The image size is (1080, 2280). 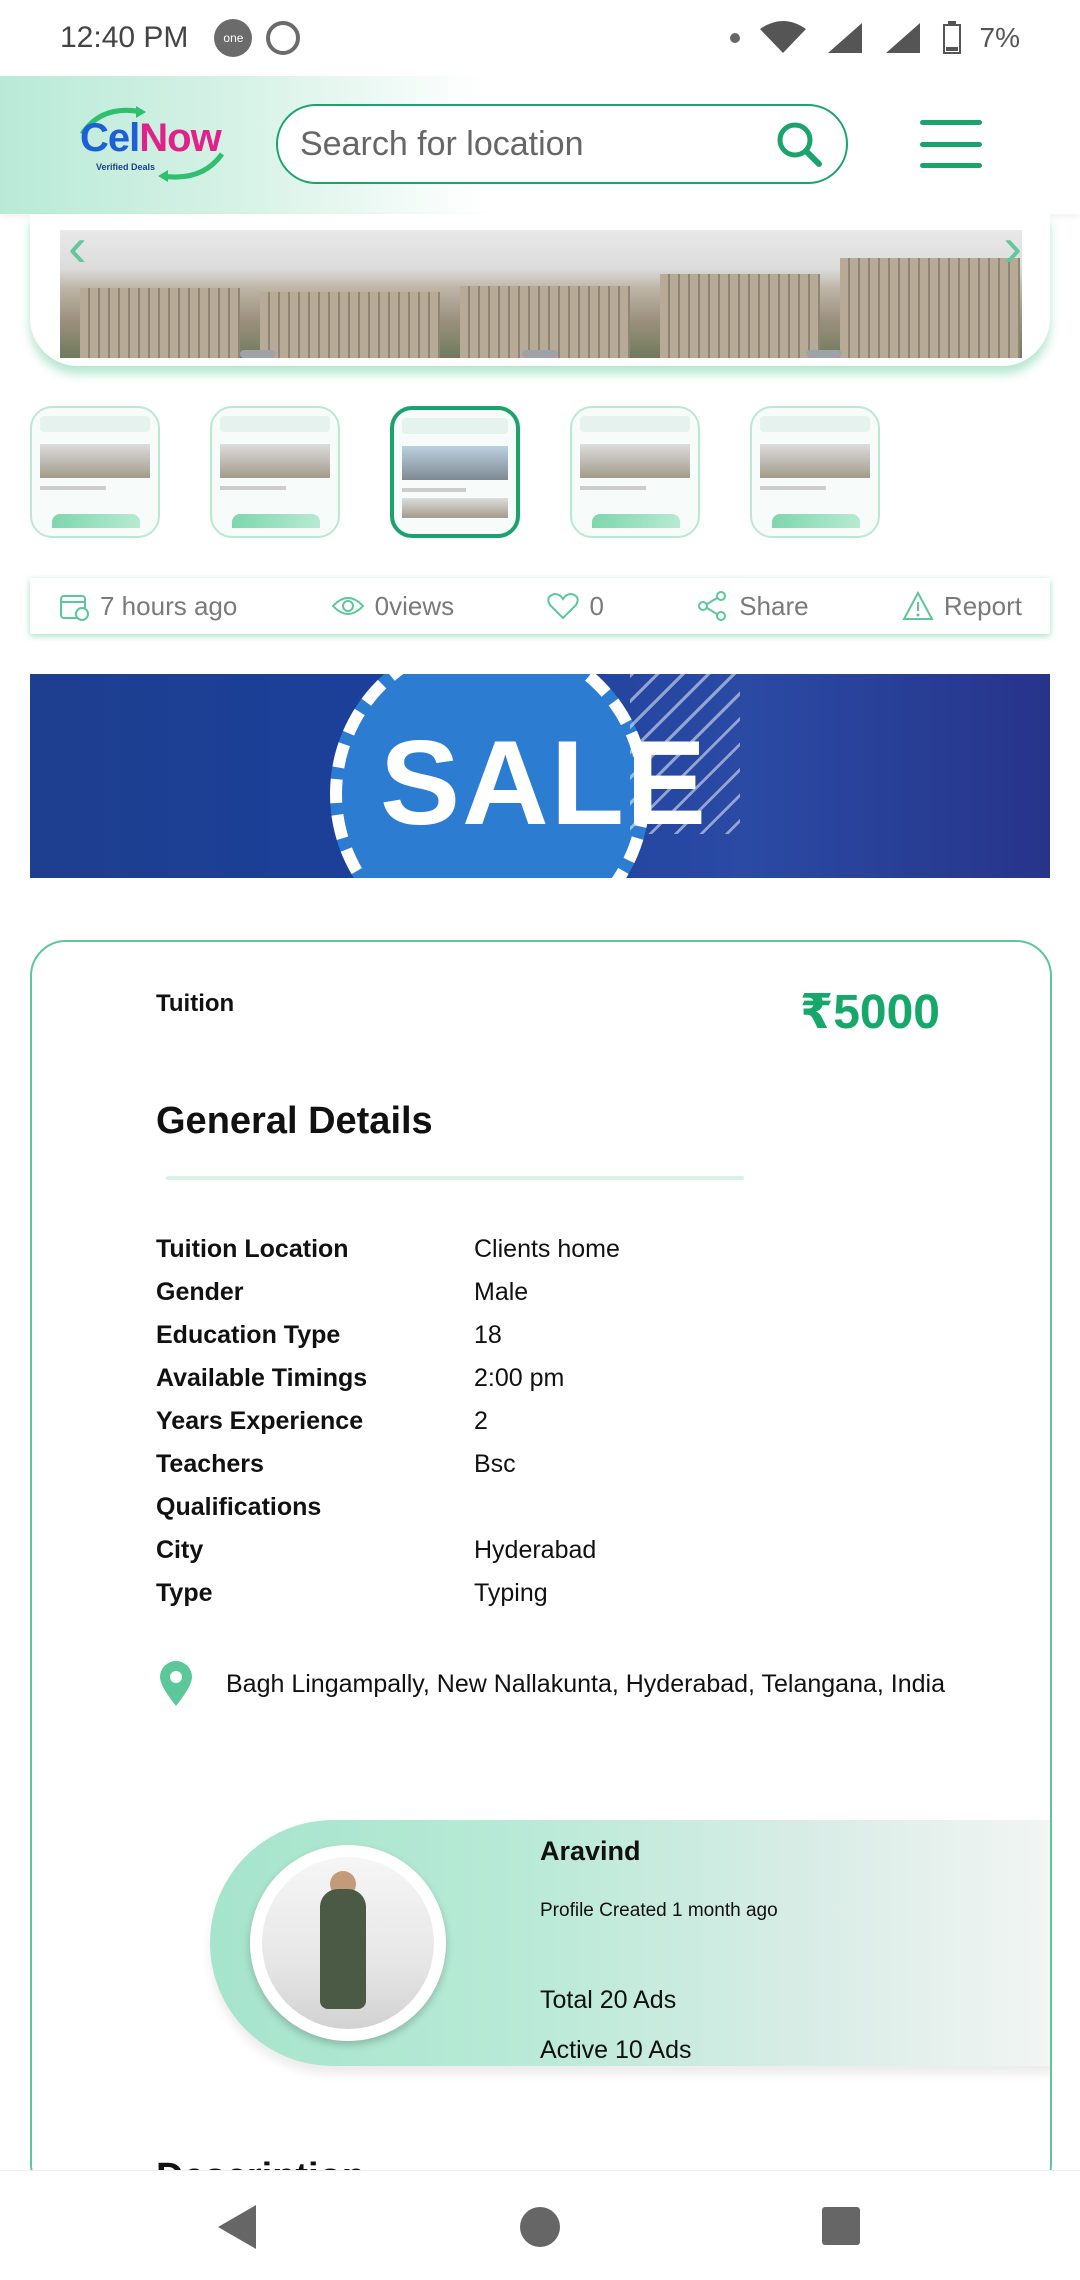 What do you see at coordinates (799, 144) in the screenshot?
I see `search-icon` at bounding box center [799, 144].